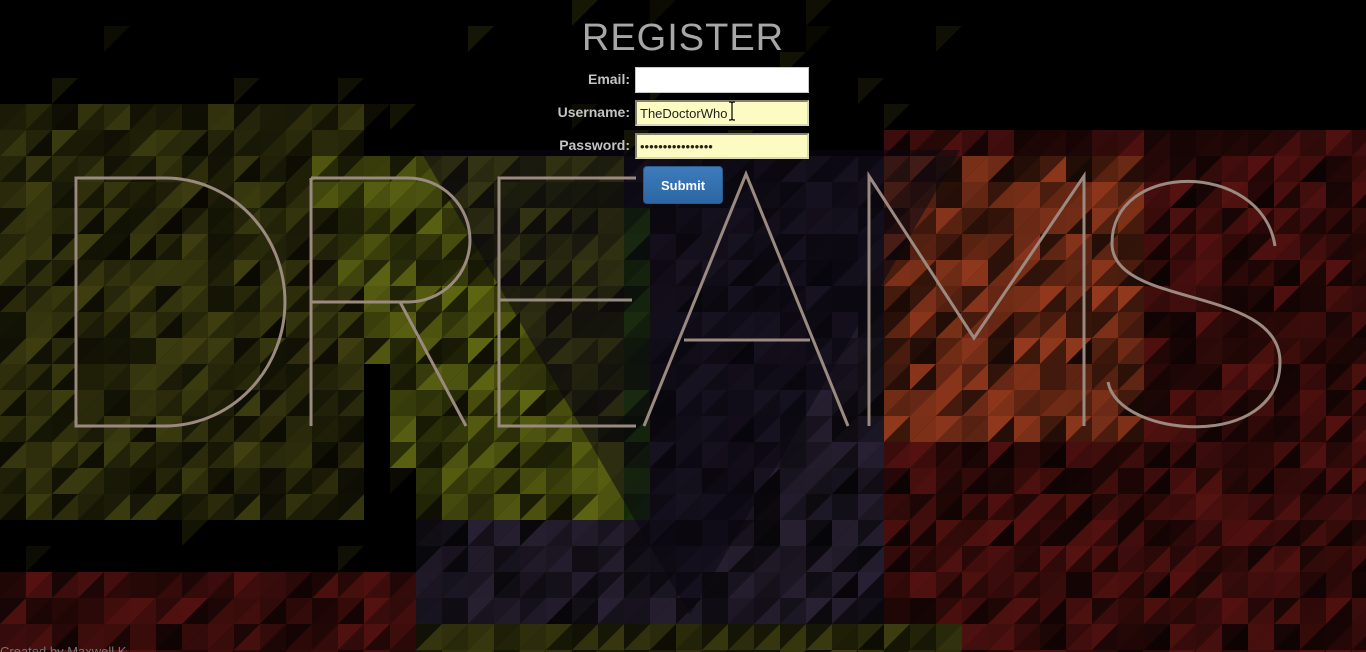  What do you see at coordinates (594, 145) in the screenshot?
I see `password-label: Password:` at bounding box center [594, 145].